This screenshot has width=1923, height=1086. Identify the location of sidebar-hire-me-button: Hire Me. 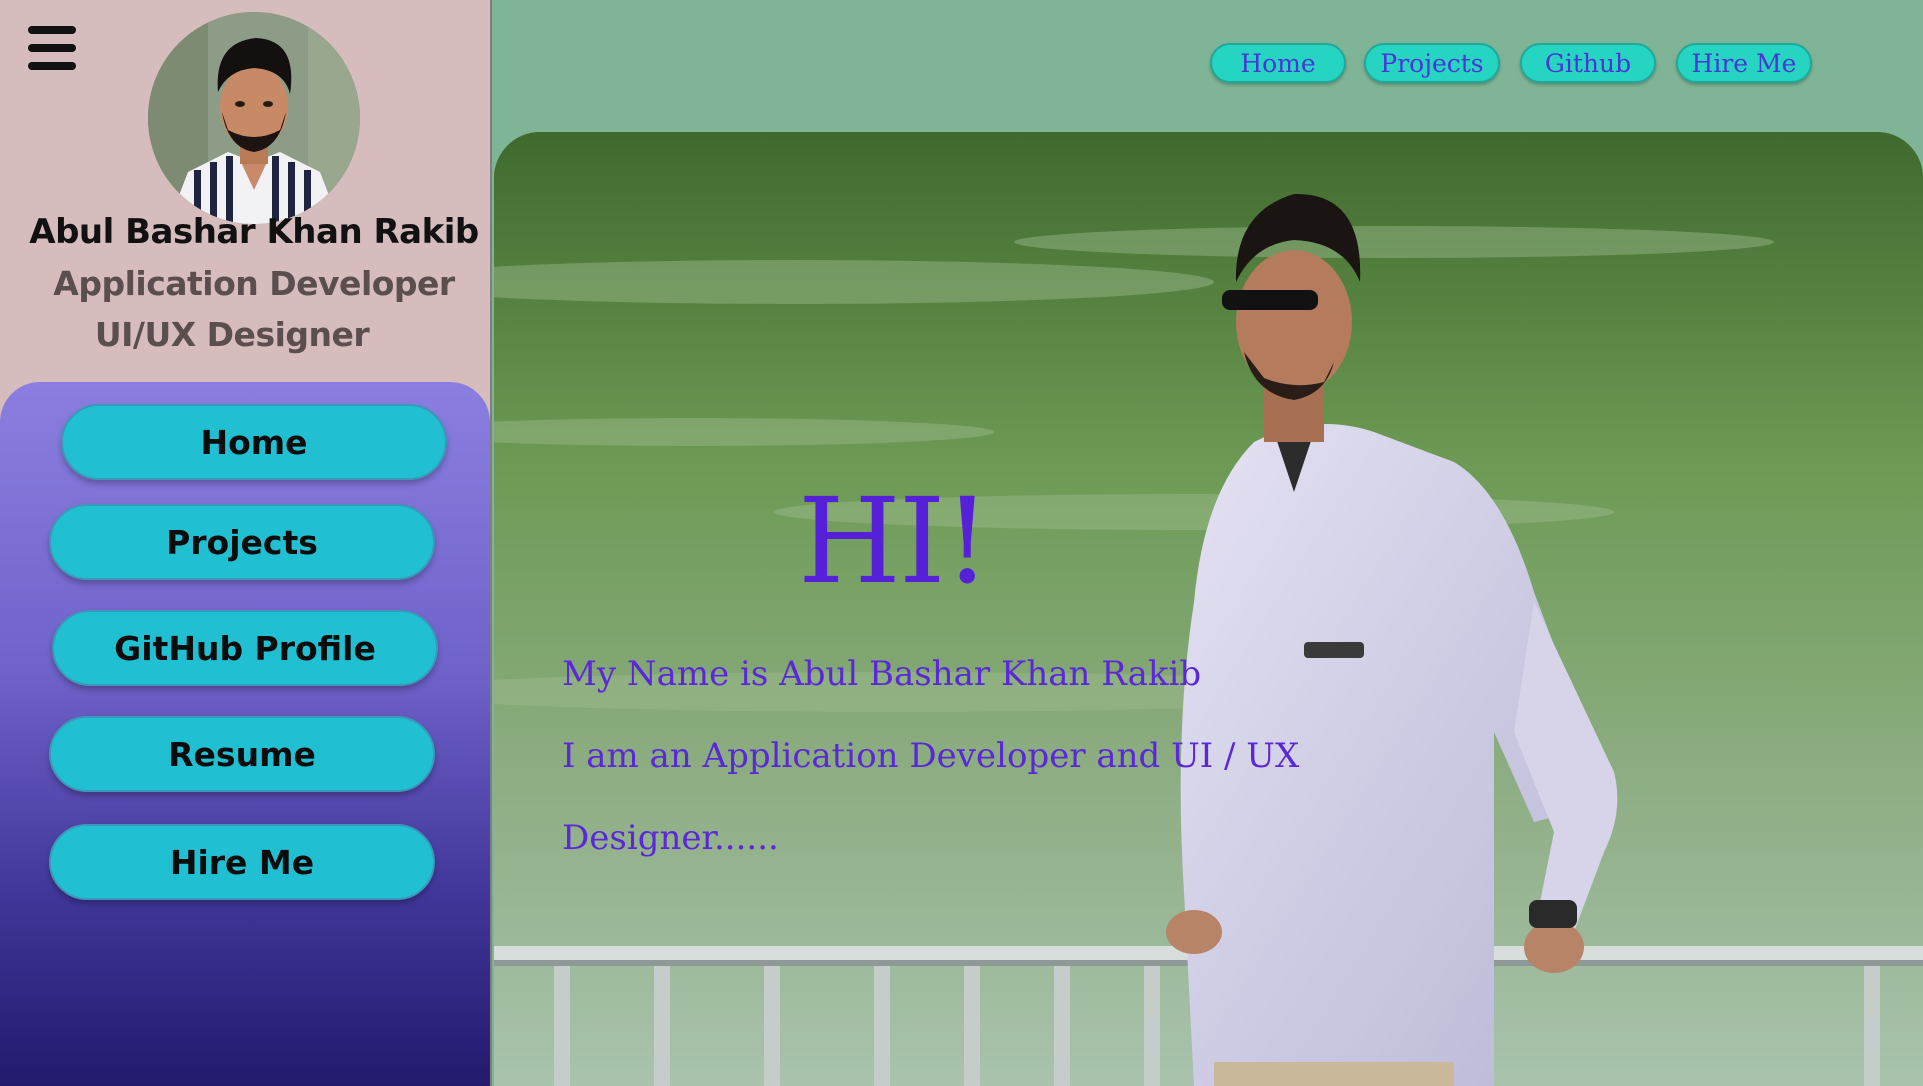
(242, 862).